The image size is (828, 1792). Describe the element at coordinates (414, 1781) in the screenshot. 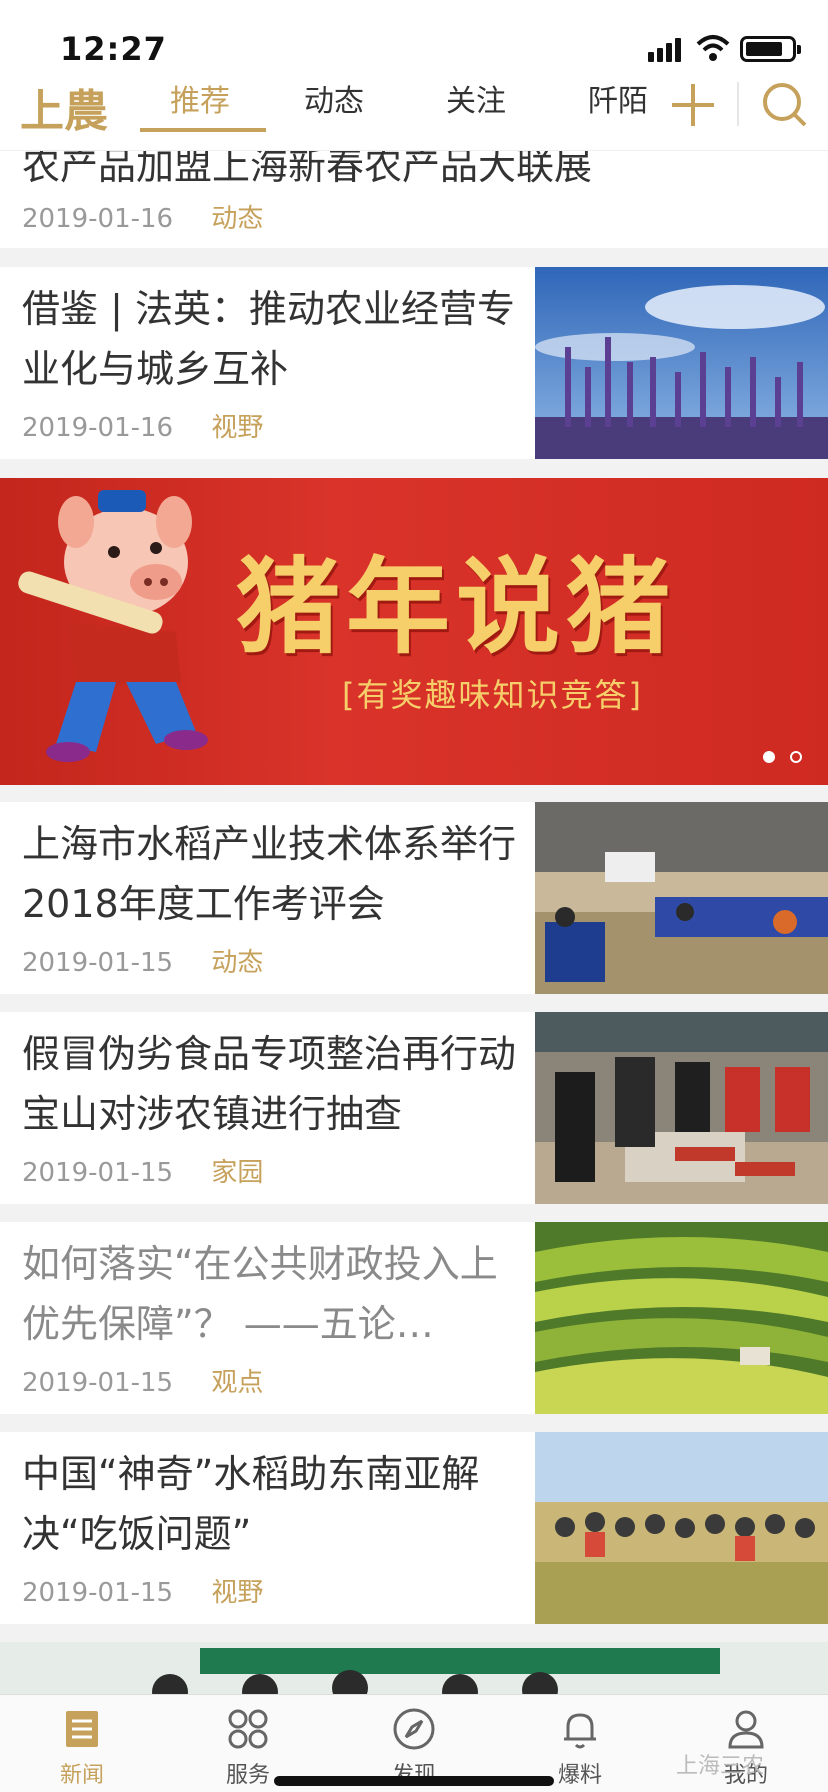

I see `home-indicator` at that location.